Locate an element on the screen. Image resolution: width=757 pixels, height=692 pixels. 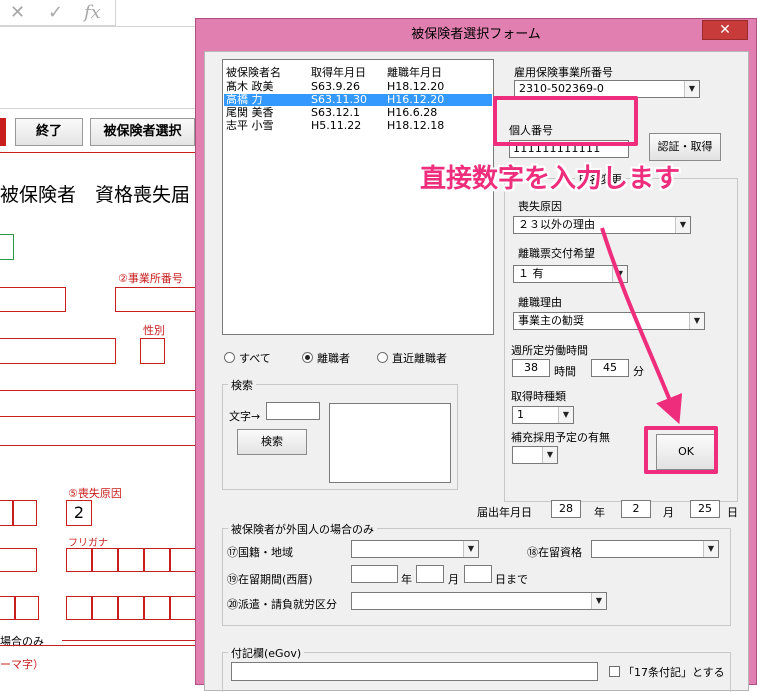
annotation-callout: 直接数字を入力します is located at coordinates (550, 179).